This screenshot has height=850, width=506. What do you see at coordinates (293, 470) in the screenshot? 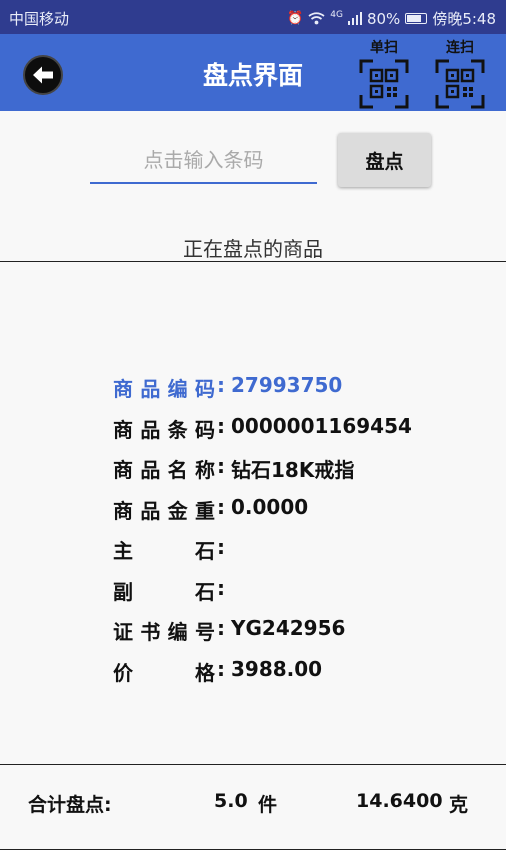
I see `info-row-value: 钻石18K戒指` at bounding box center [293, 470].